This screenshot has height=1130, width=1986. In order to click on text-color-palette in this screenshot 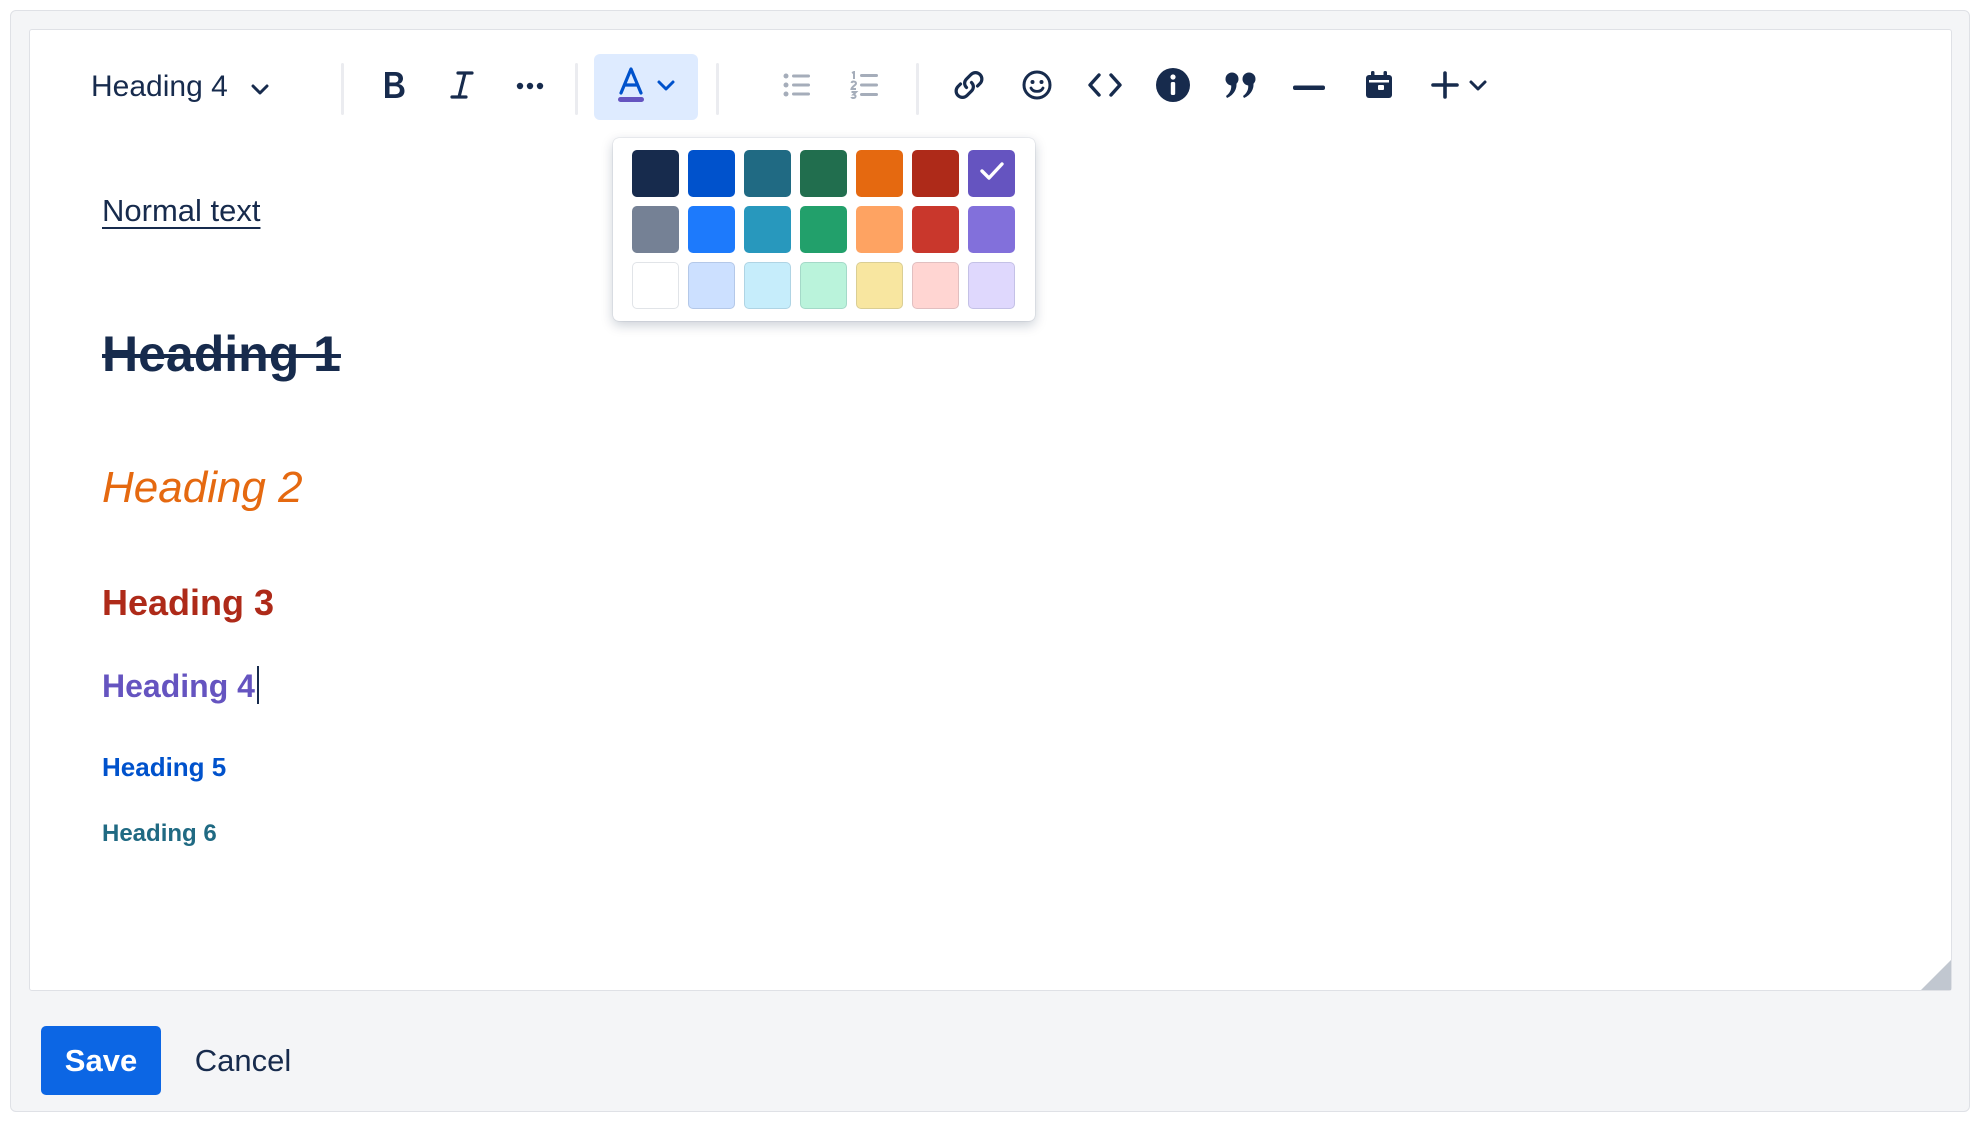, I will do `click(824, 229)`.